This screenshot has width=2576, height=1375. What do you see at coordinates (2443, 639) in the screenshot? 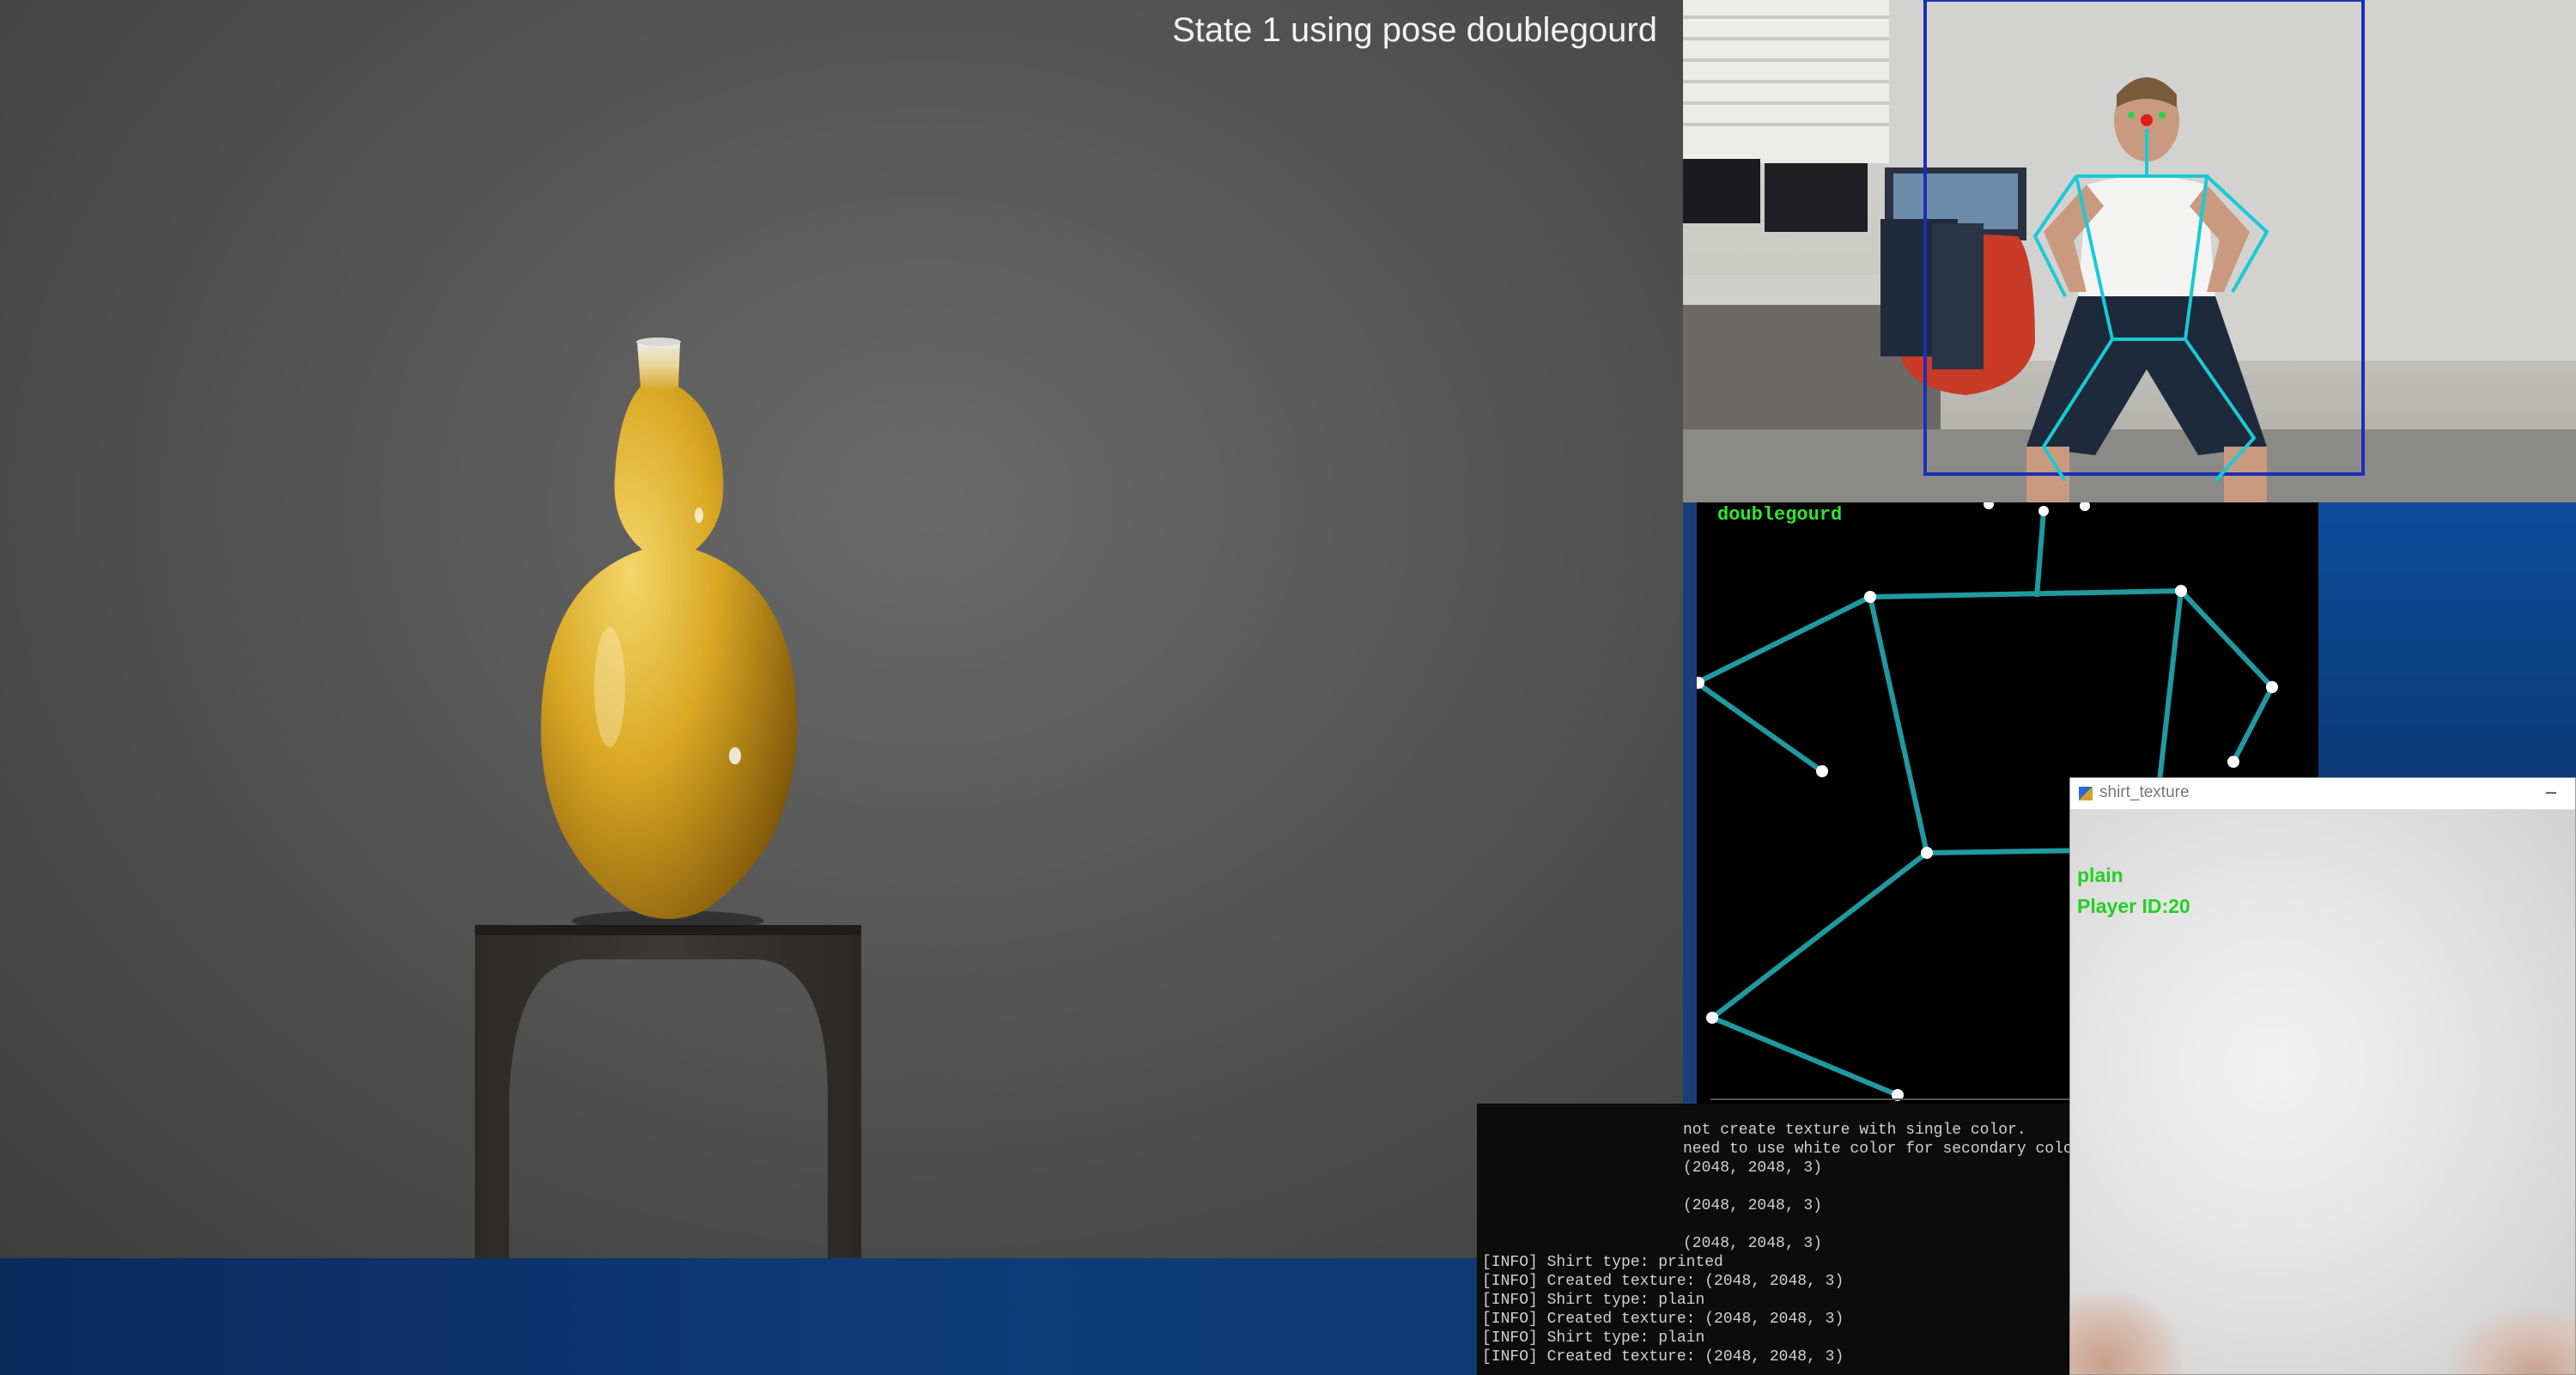
I see `desktop-background-right` at bounding box center [2443, 639].